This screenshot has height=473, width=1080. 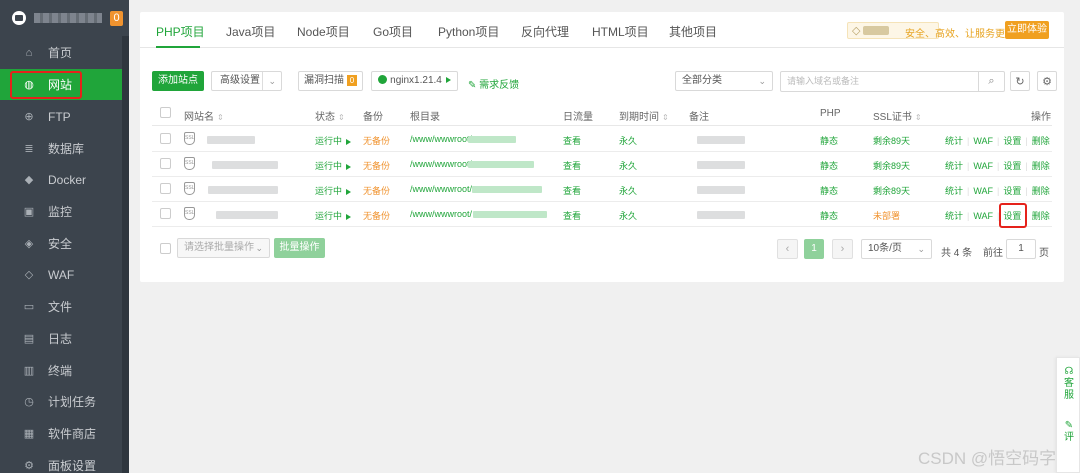 What do you see at coordinates (896, 249) in the screenshot?
I see `per-page-select: 10条/页 ⌄` at bounding box center [896, 249].